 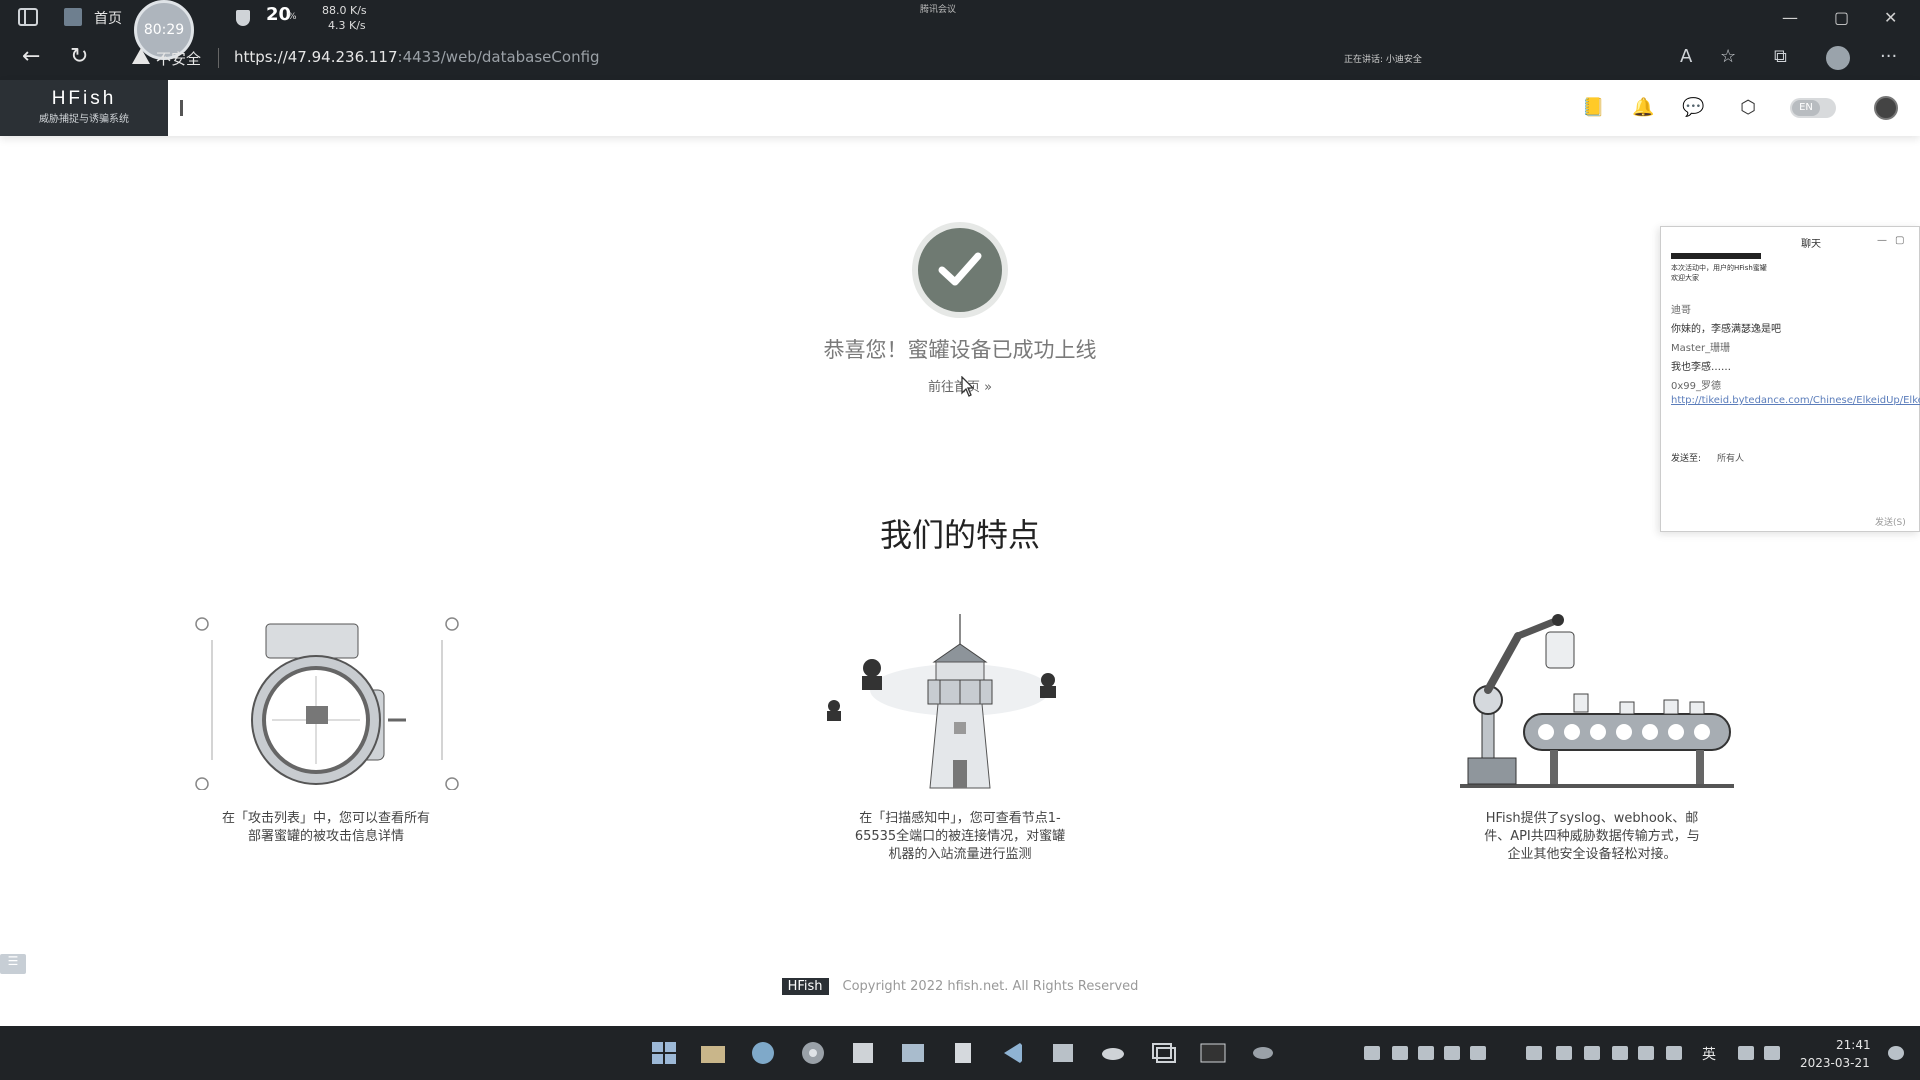 I want to click on virtual-machine-icon, so click(x=1163, y=1053).